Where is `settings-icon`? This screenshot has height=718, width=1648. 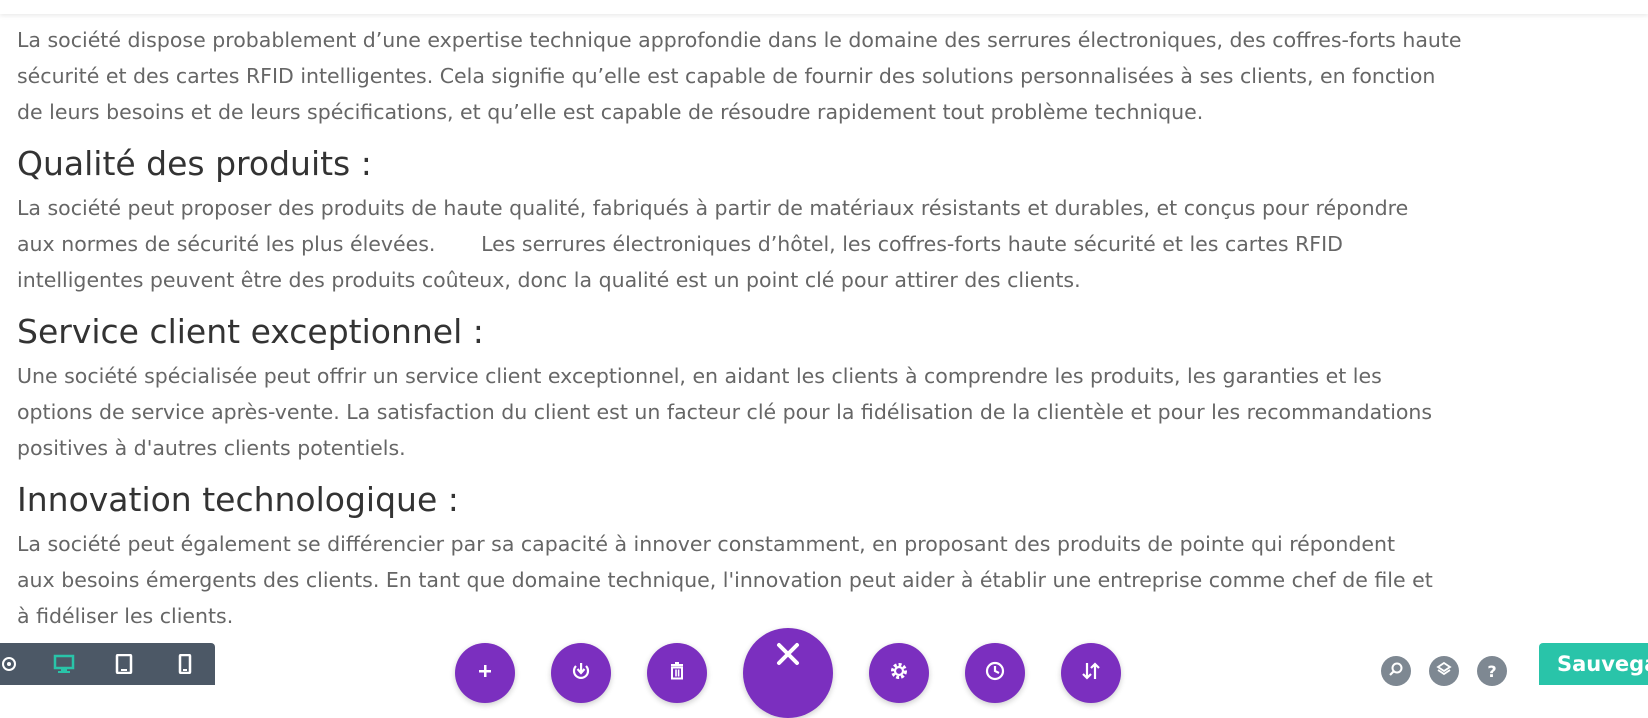
settings-icon is located at coordinates (899, 673).